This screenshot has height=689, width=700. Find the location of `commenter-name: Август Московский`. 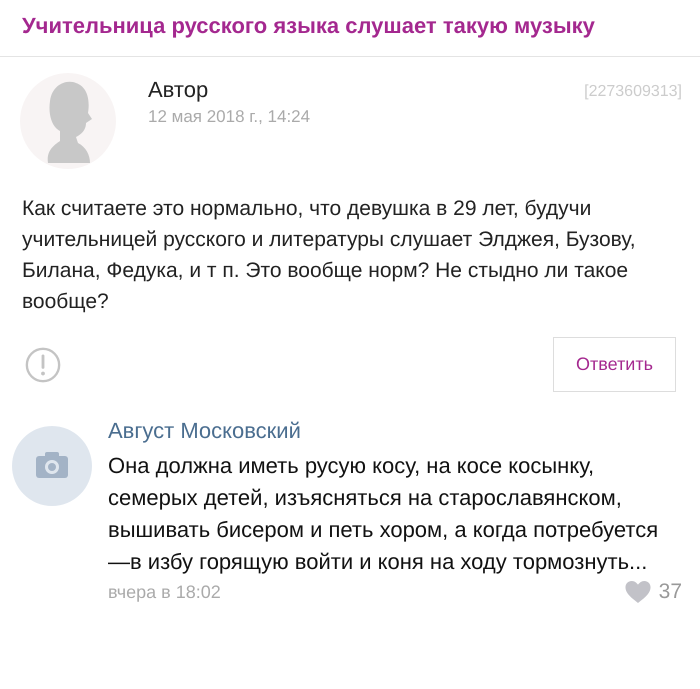

commenter-name: Август Московский is located at coordinates (395, 431).